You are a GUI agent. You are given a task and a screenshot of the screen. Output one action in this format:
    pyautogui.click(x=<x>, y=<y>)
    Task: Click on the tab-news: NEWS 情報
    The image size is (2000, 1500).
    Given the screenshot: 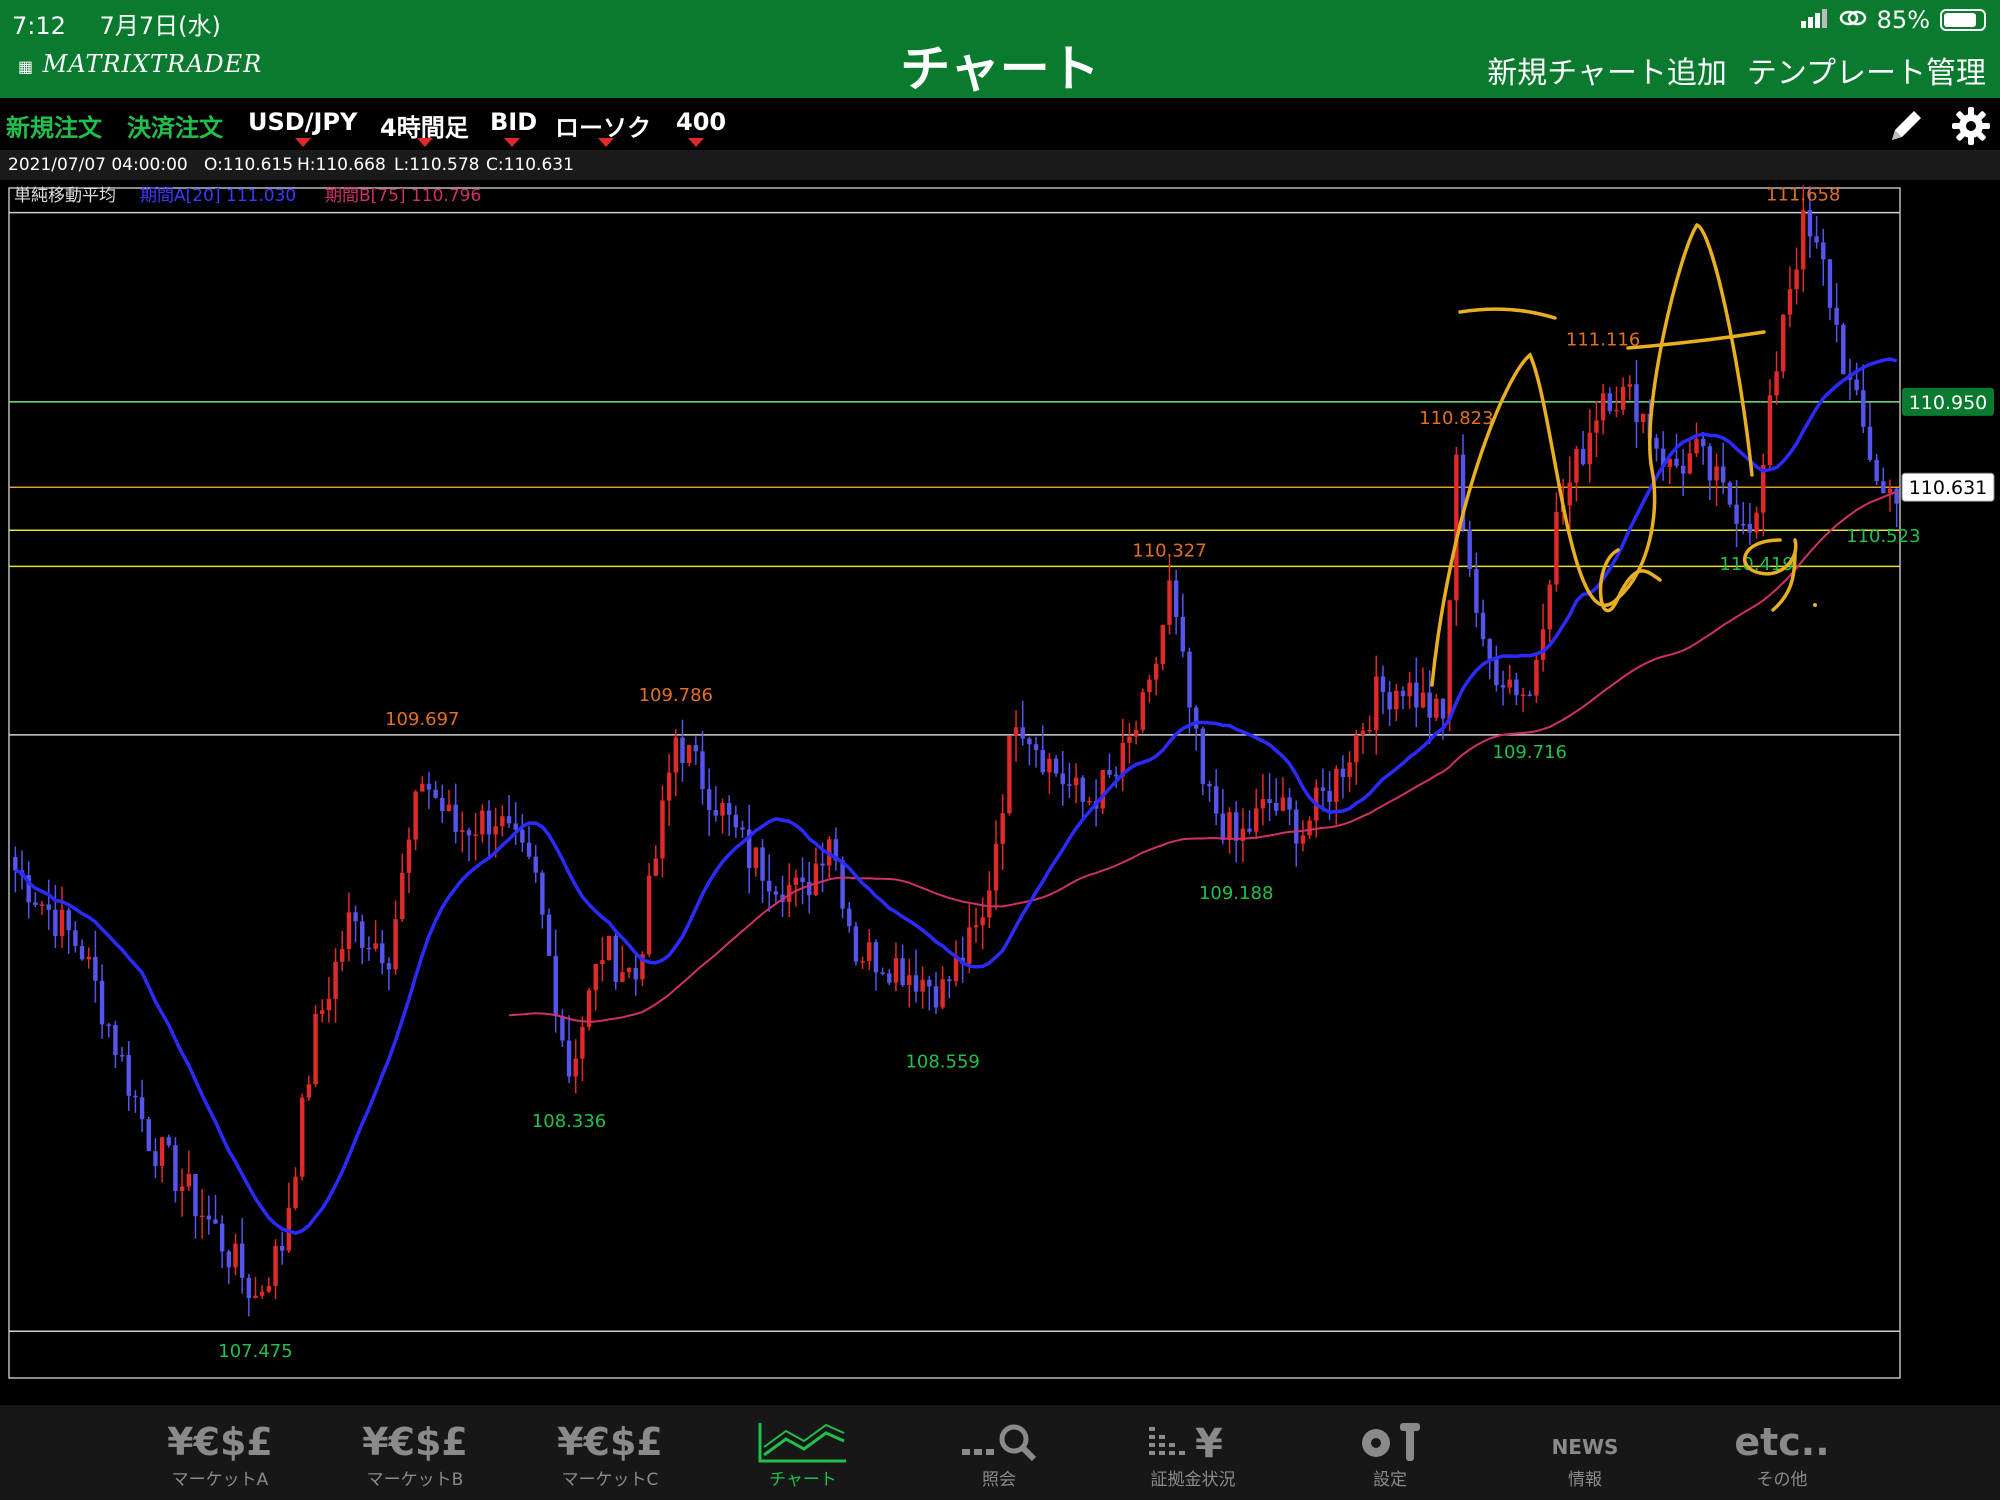 What is the action you would take?
    pyautogui.click(x=1585, y=1452)
    